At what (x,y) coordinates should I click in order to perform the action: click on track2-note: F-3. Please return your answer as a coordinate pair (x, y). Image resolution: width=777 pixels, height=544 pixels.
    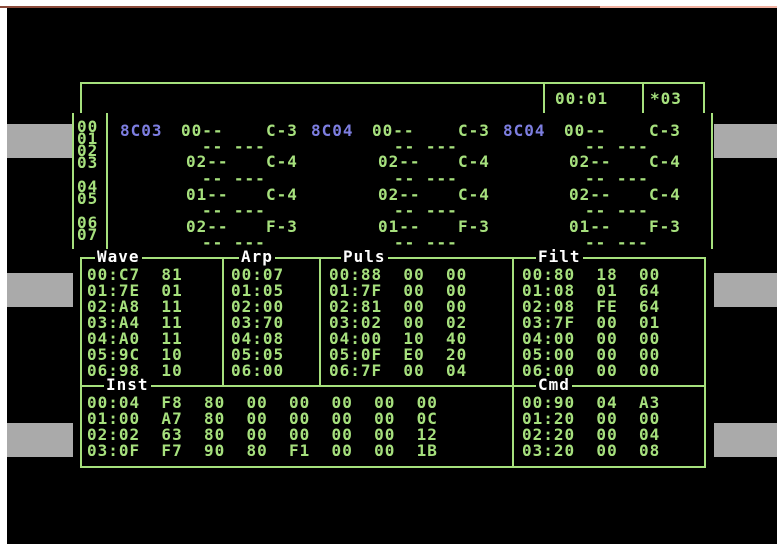
    Looking at the image, I should click on (474, 227).